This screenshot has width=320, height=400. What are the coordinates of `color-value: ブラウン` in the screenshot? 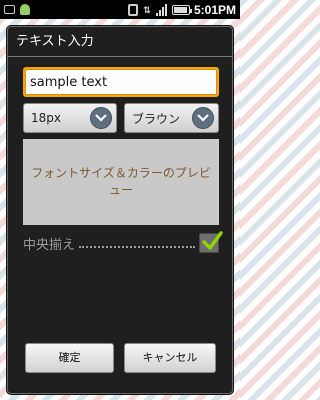 It's located at (156, 118).